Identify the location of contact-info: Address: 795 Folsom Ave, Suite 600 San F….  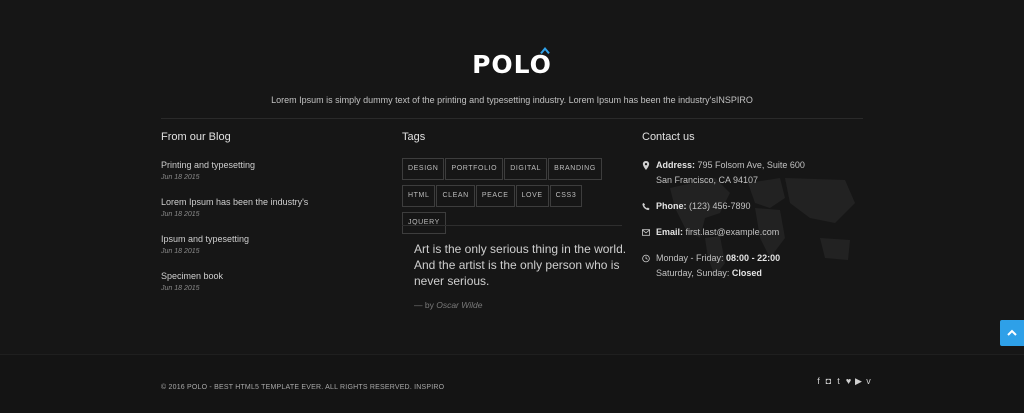
(752, 225).